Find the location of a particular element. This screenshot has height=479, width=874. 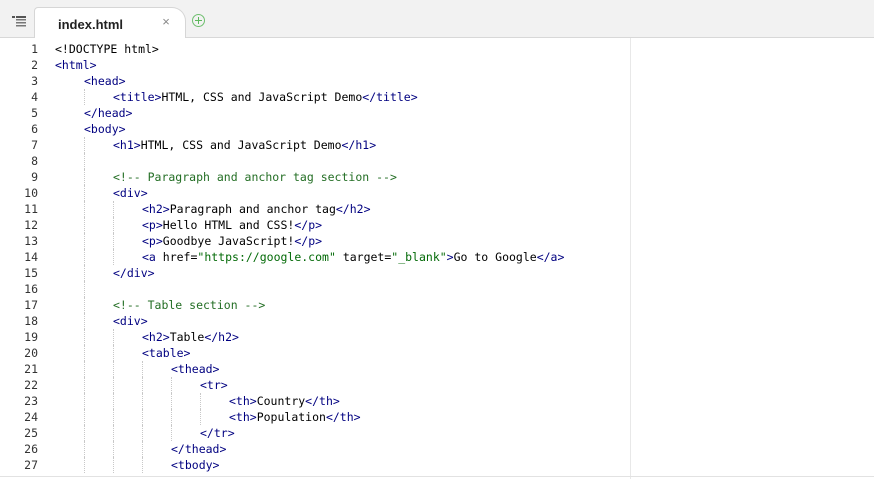

tab-bar: index.html × is located at coordinates (437, 19).